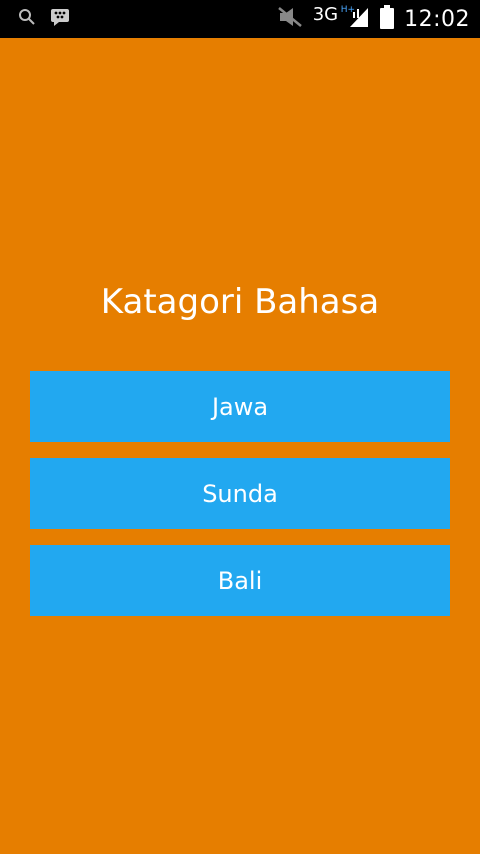  Describe the element at coordinates (325, 14) in the screenshot. I see `network-type: 3G` at that location.